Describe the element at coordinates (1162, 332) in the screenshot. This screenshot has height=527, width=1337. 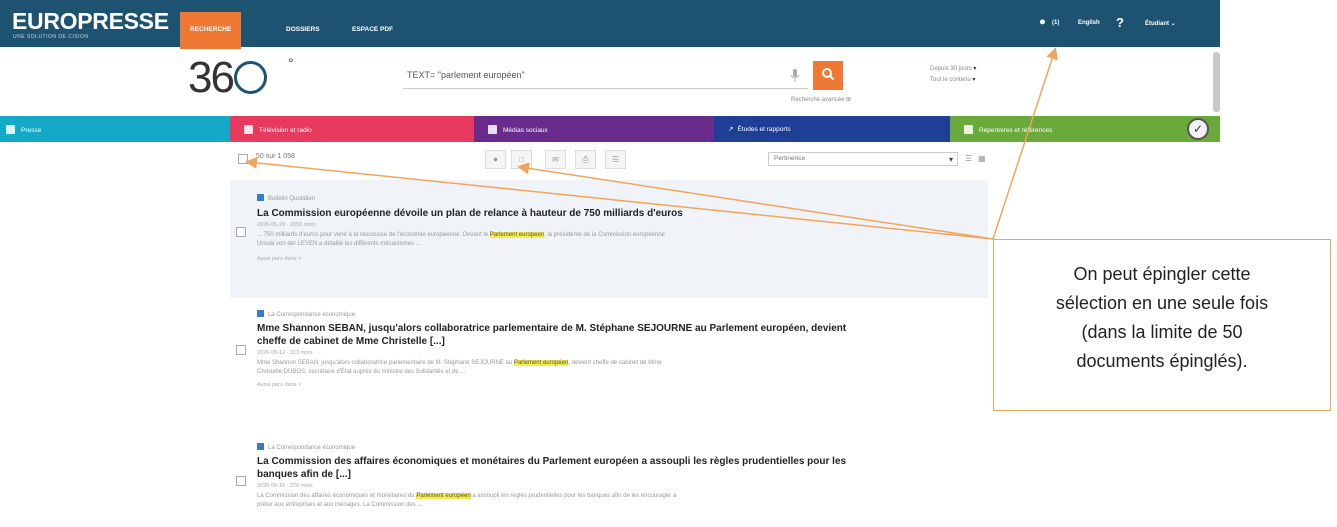
I see `callout-line: (dans la limite de 50` at that location.